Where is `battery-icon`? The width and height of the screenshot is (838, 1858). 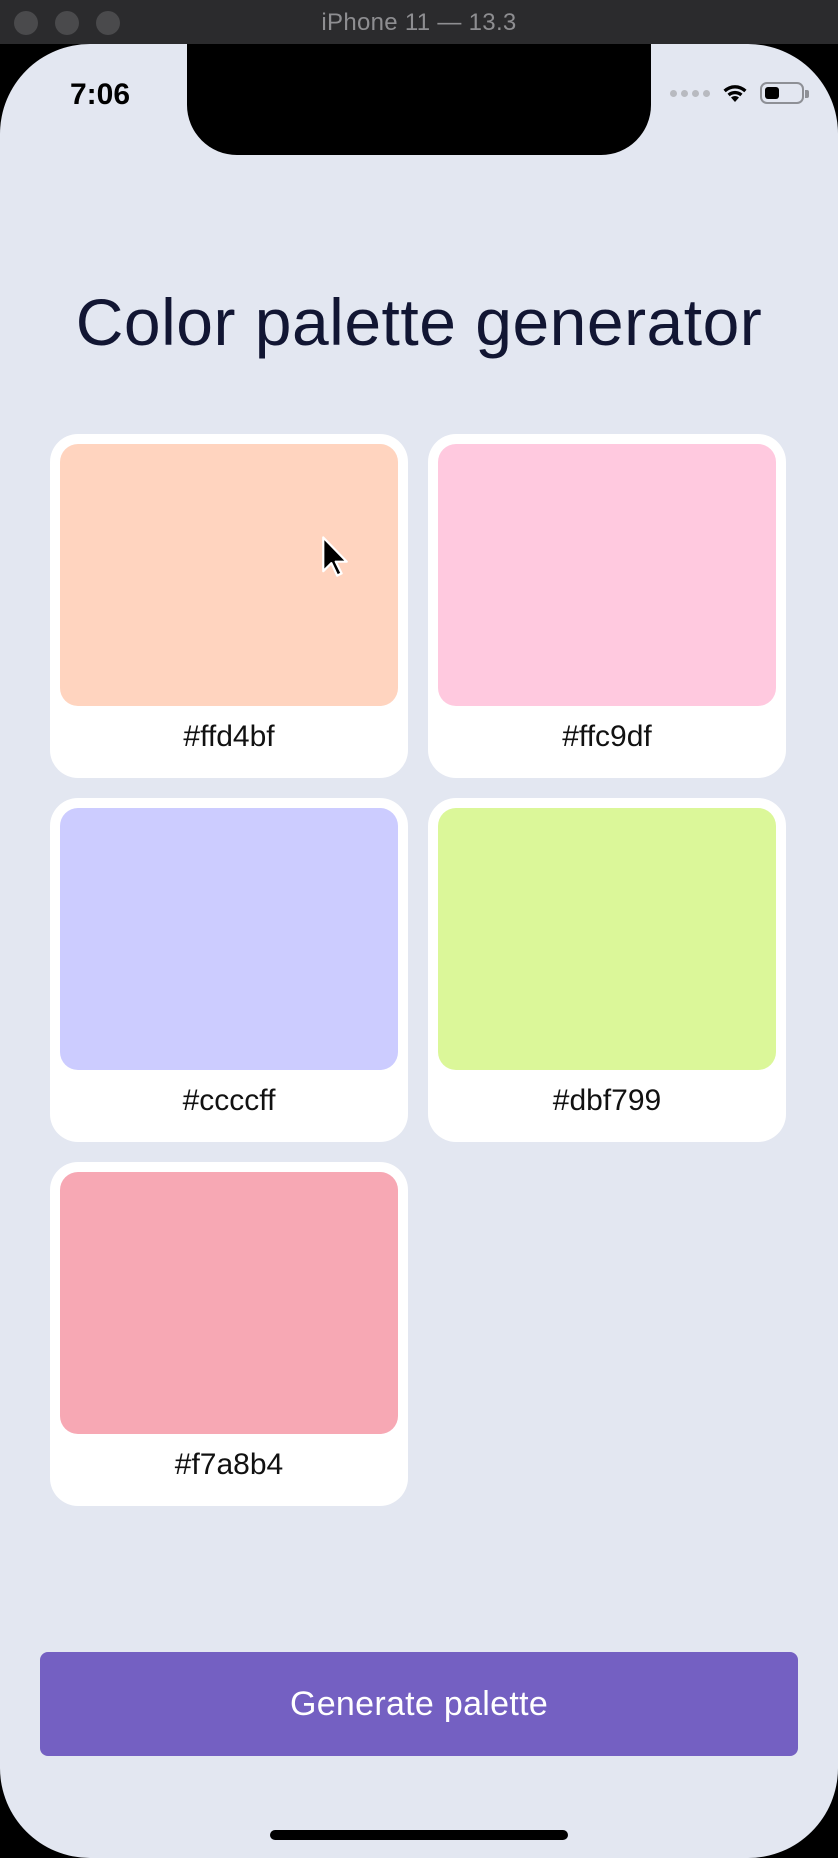 battery-icon is located at coordinates (784, 93).